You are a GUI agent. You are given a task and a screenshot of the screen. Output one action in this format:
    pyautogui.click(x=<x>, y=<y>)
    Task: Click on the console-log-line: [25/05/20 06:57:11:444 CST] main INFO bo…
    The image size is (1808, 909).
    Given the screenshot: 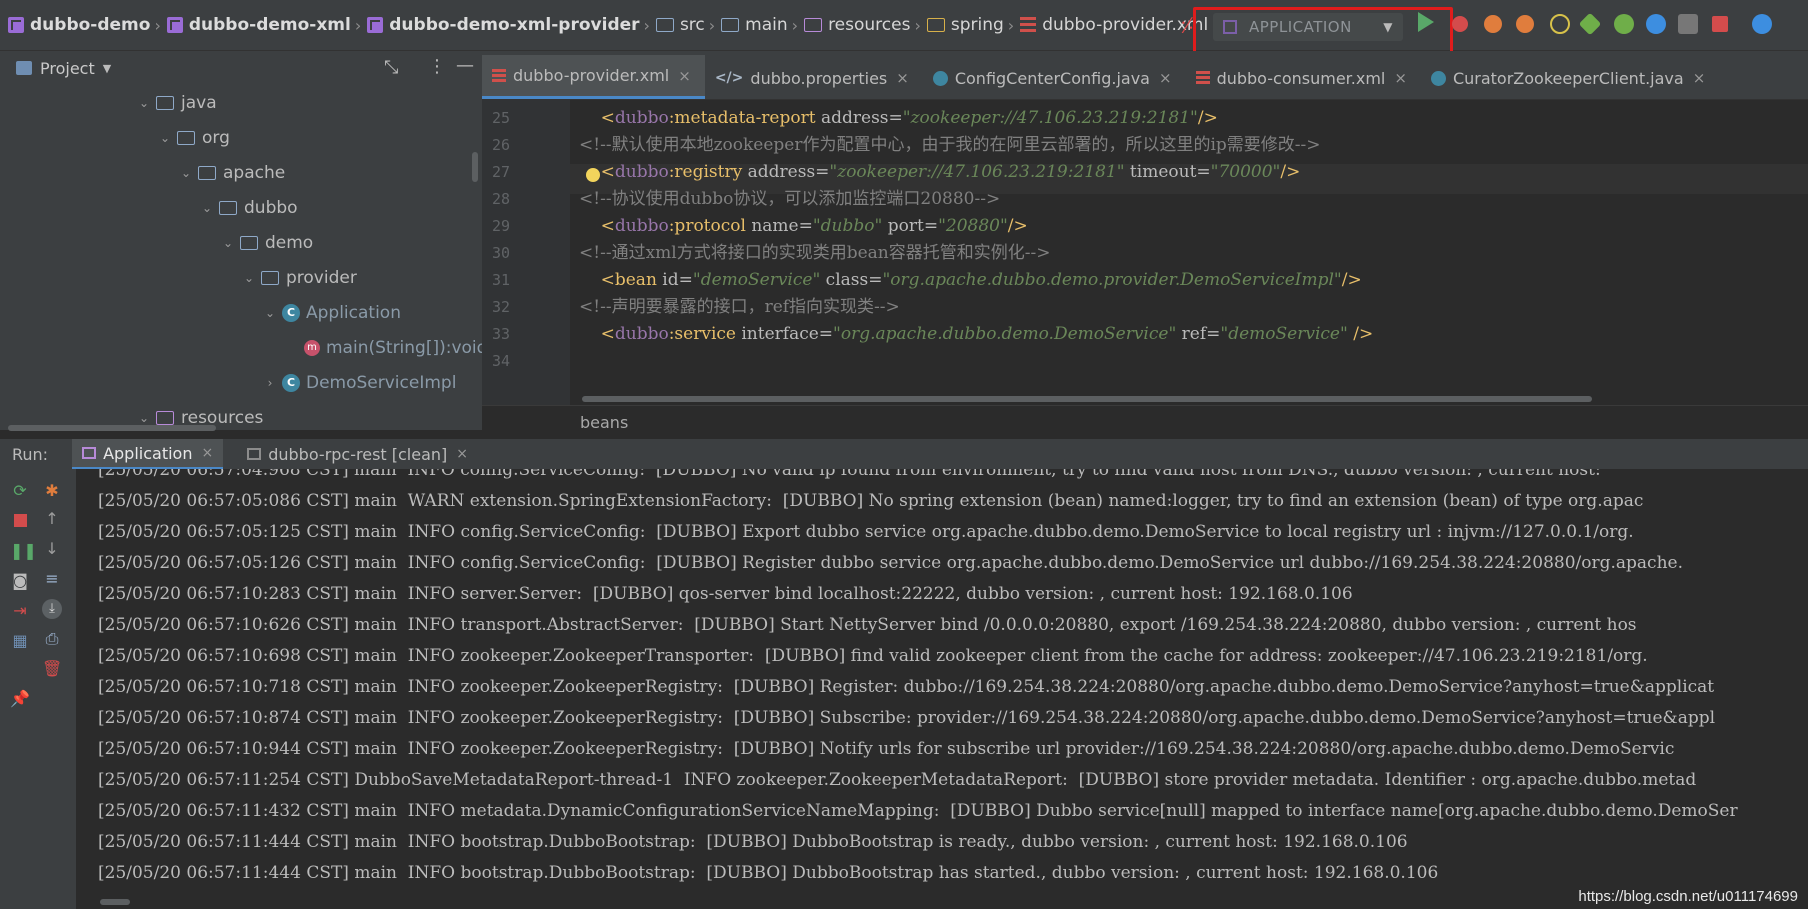 What is the action you would take?
    pyautogui.click(x=753, y=842)
    